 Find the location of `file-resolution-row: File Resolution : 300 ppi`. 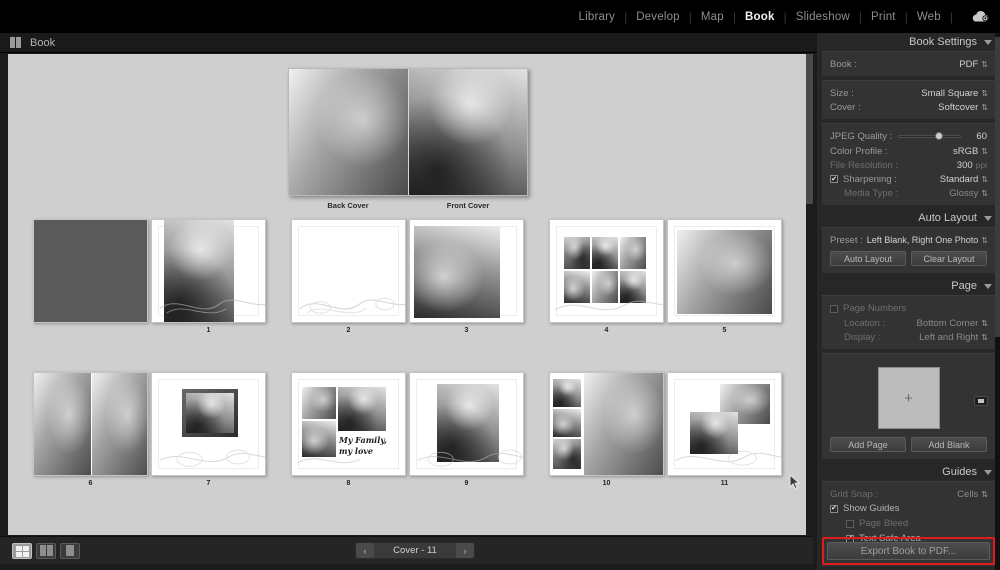

file-resolution-row: File Resolution : 300 ppi is located at coordinates (908, 165).